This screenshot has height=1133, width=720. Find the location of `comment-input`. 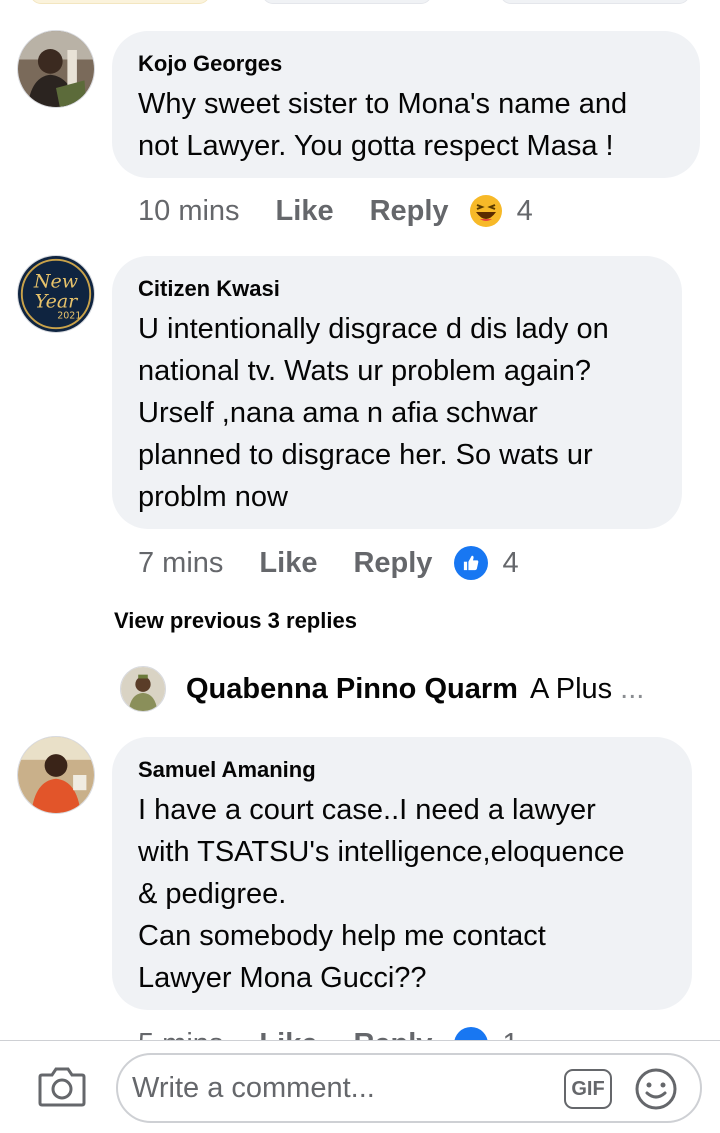

comment-input is located at coordinates (332, 1088).